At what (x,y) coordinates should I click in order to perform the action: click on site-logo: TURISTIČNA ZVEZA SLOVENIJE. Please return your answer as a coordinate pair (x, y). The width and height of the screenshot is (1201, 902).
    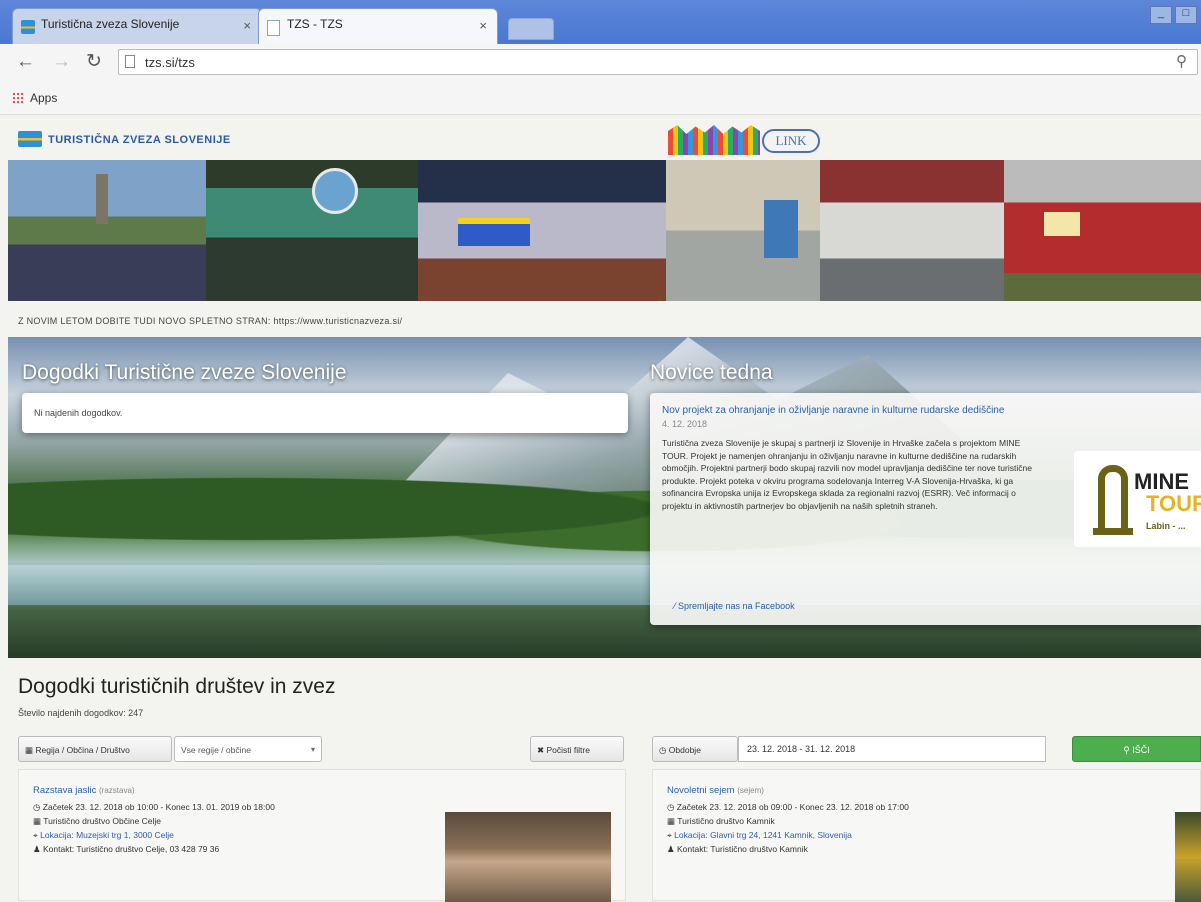
    Looking at the image, I should click on (124, 139).